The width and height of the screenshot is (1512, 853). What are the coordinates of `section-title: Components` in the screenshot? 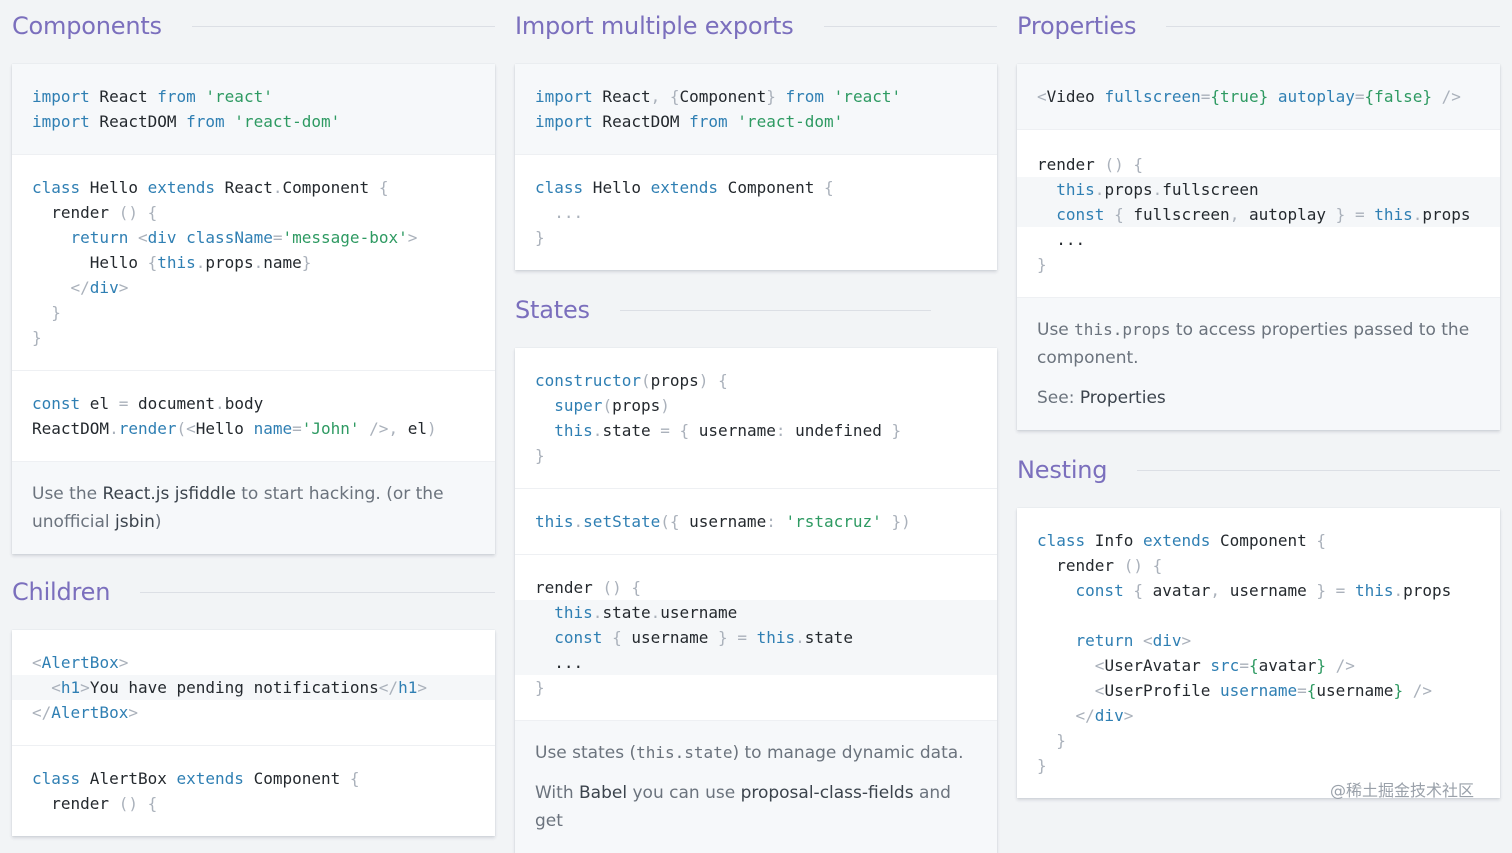 It's located at (87, 26).